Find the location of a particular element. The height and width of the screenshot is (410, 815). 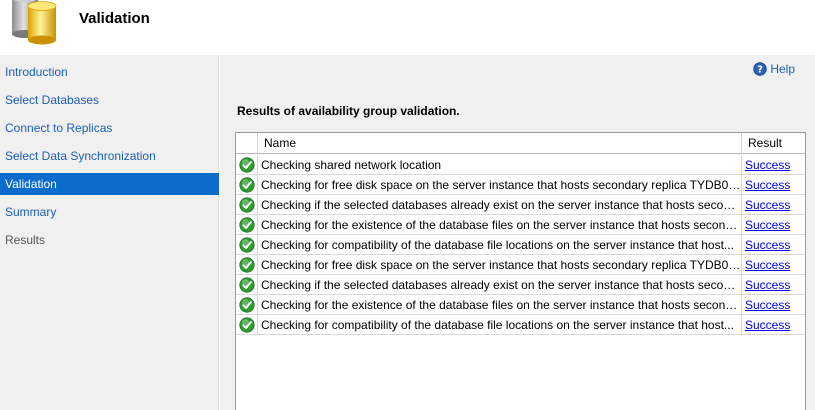

sidebar-item-results: Results is located at coordinates (25, 240).